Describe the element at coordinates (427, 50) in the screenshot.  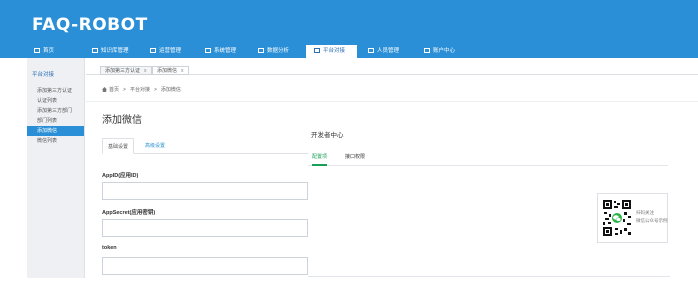
I see `account-icon` at that location.